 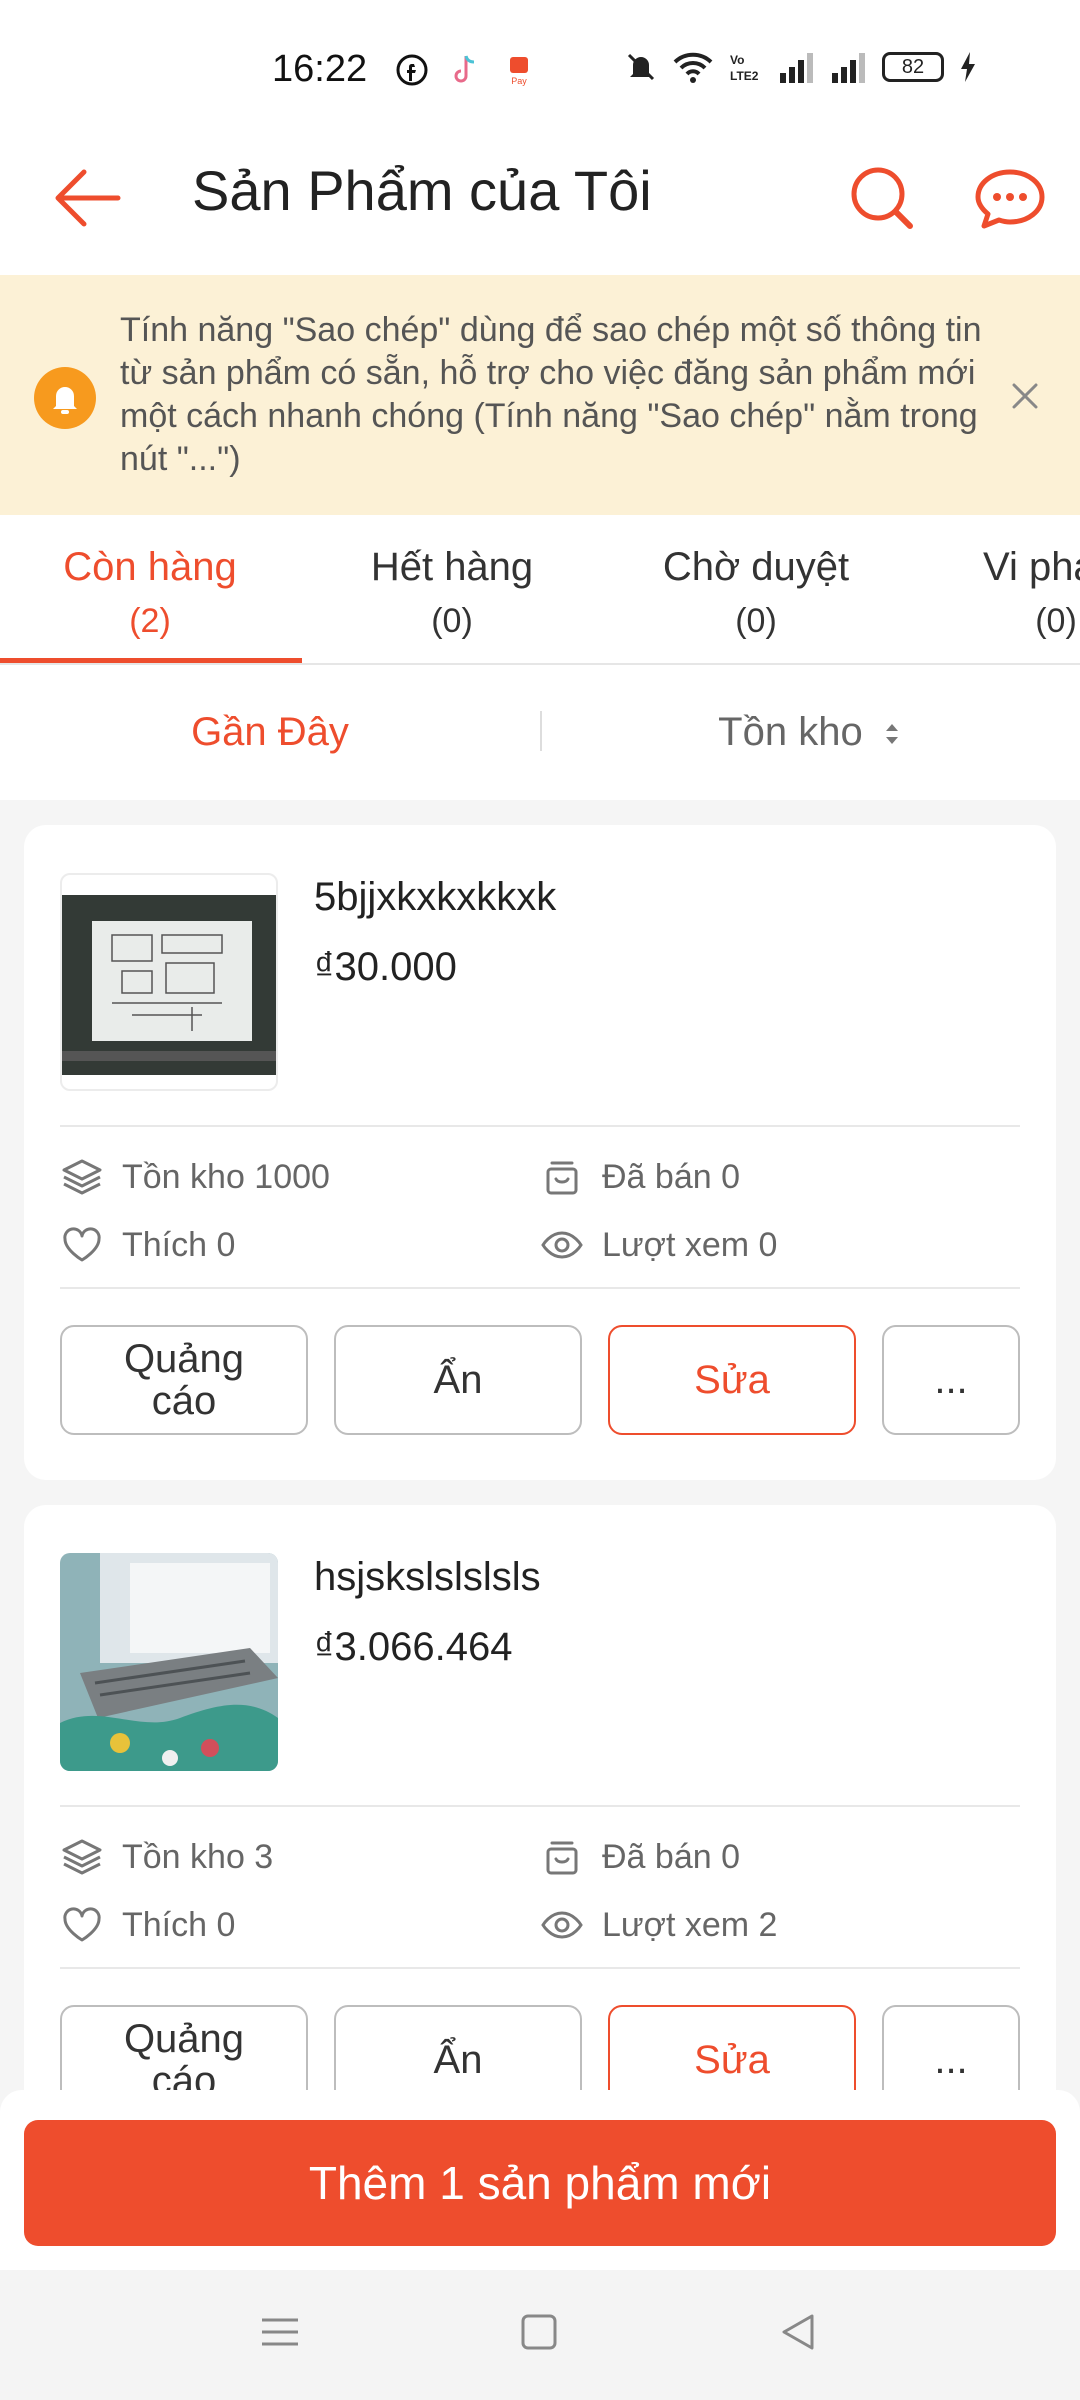 I want to click on stock-text: Tồn kho 3, so click(x=198, y=1856).